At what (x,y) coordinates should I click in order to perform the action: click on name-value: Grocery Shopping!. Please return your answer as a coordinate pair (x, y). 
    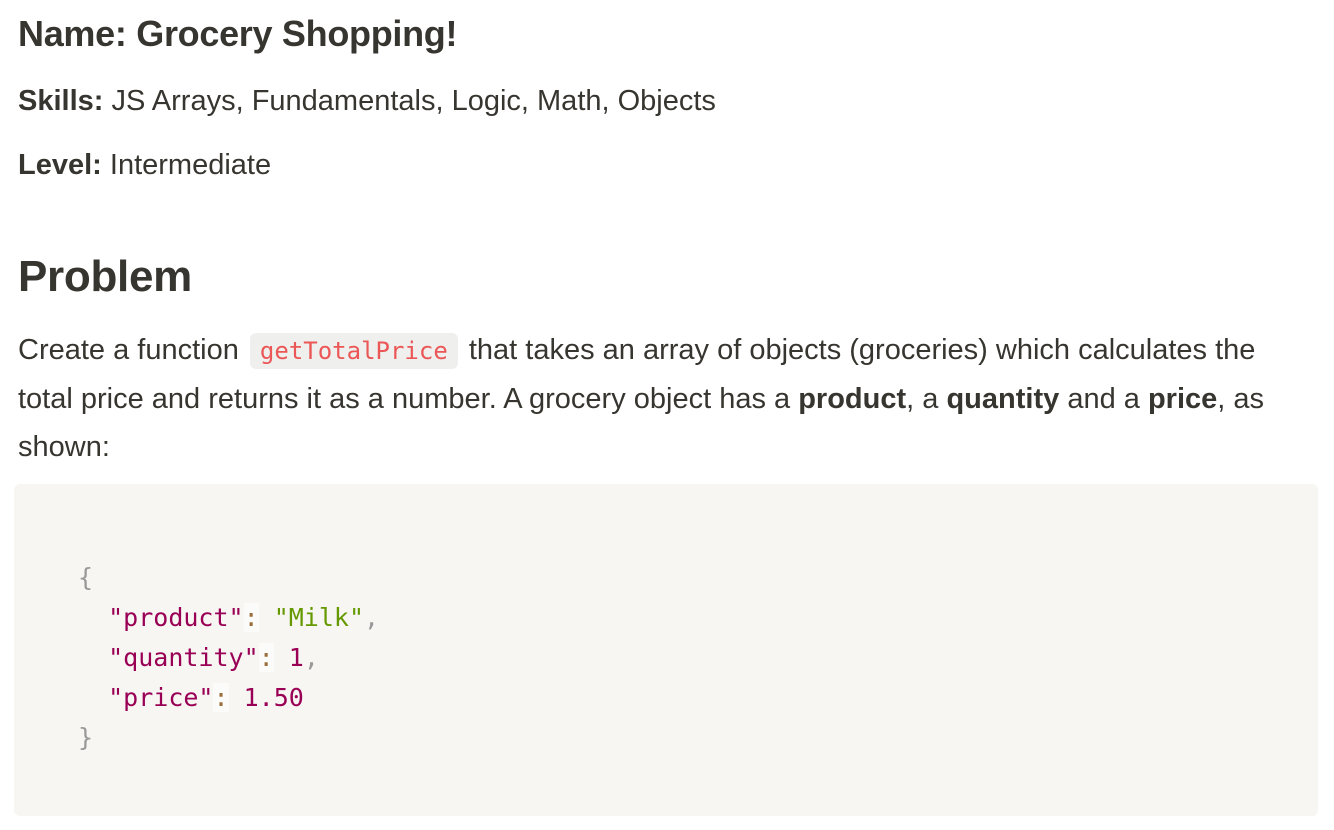
    Looking at the image, I should click on (297, 33).